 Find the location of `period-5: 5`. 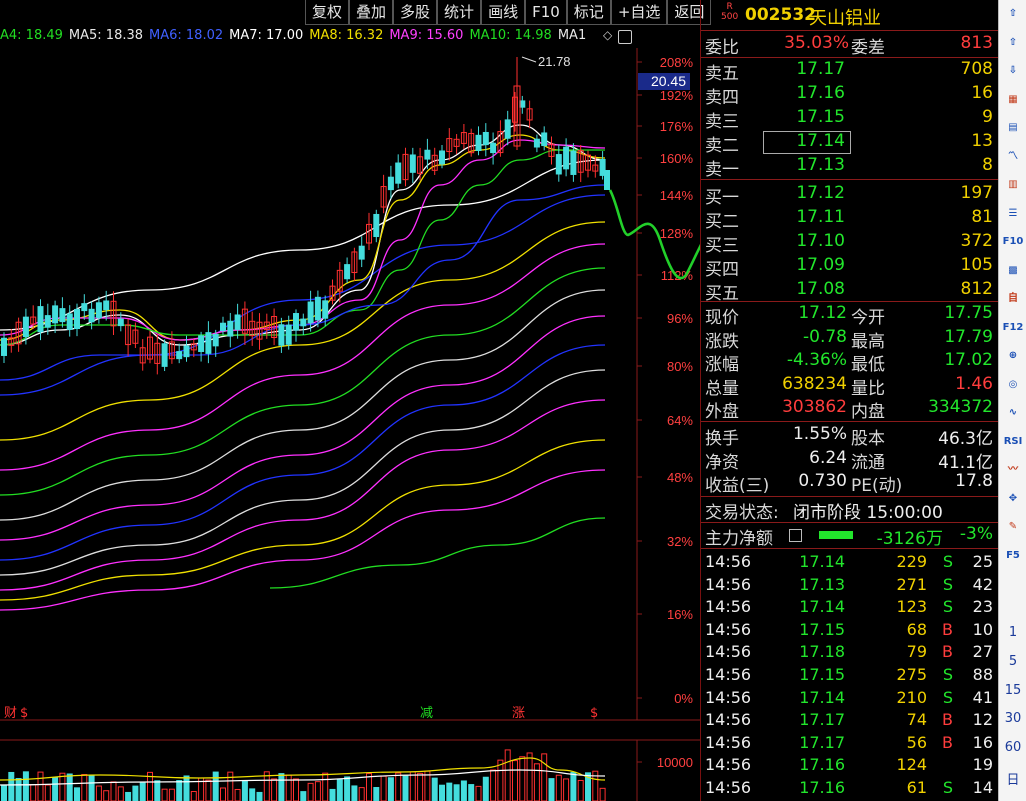

period-5: 5 is located at coordinates (1012, 661).